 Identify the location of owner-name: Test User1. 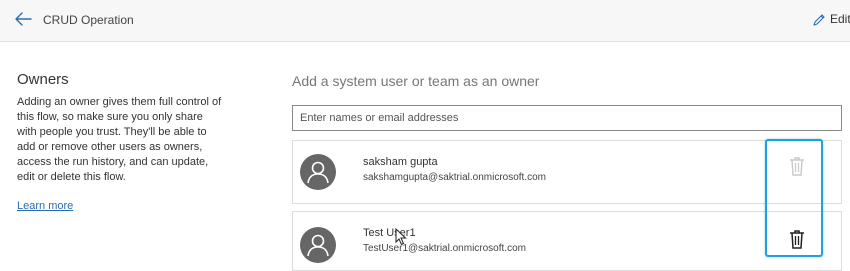
(389, 233).